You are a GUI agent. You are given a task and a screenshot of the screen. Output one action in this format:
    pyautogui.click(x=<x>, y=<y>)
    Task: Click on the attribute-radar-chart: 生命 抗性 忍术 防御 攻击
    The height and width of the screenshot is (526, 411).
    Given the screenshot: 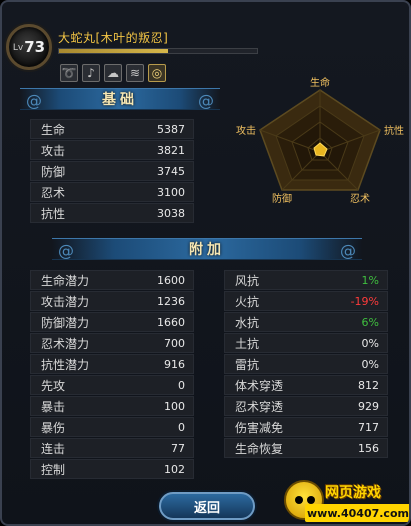 What is the action you would take?
    pyautogui.click(x=320, y=140)
    